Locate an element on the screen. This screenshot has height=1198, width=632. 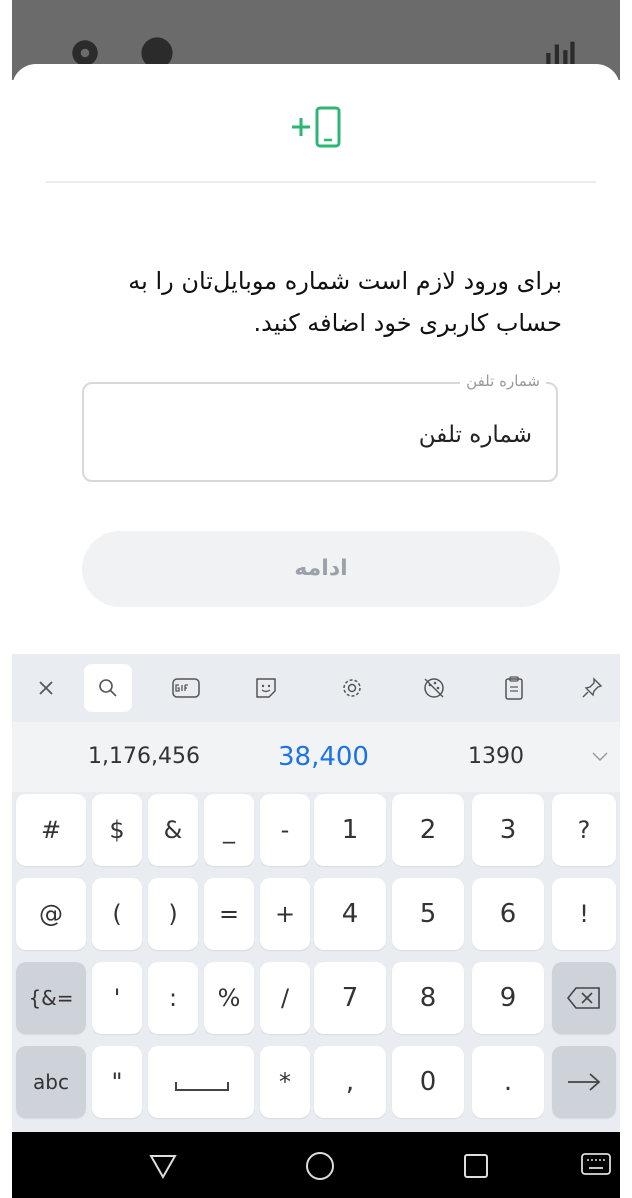
backspace-icon is located at coordinates (583, 998).